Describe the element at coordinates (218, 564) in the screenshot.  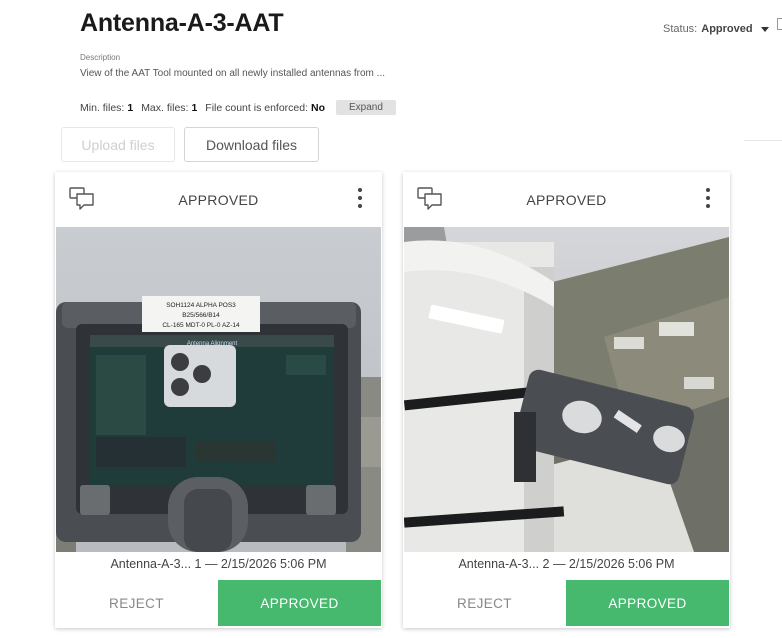
I see `file-caption: Antenna-A-3... 1 — 2/15/2026 5:06 PM` at that location.